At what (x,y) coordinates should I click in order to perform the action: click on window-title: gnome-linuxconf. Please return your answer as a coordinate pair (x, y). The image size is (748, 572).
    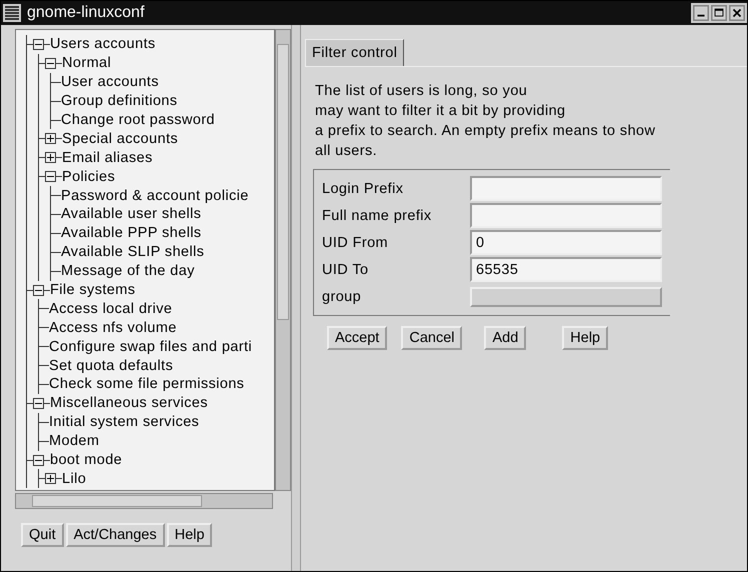
    Looking at the image, I should click on (86, 13).